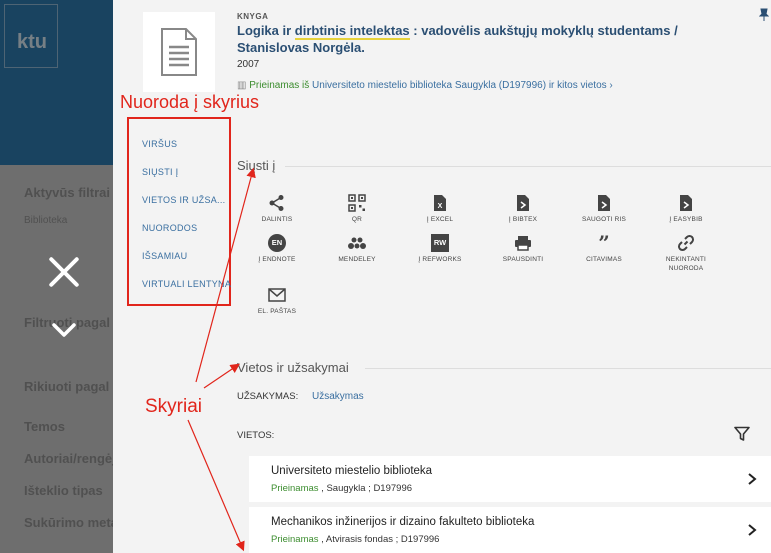 This screenshot has width=771, height=553. Describe the element at coordinates (352, 31) in the screenshot. I see `title-highlight: dirbtinis intelektas` at that location.